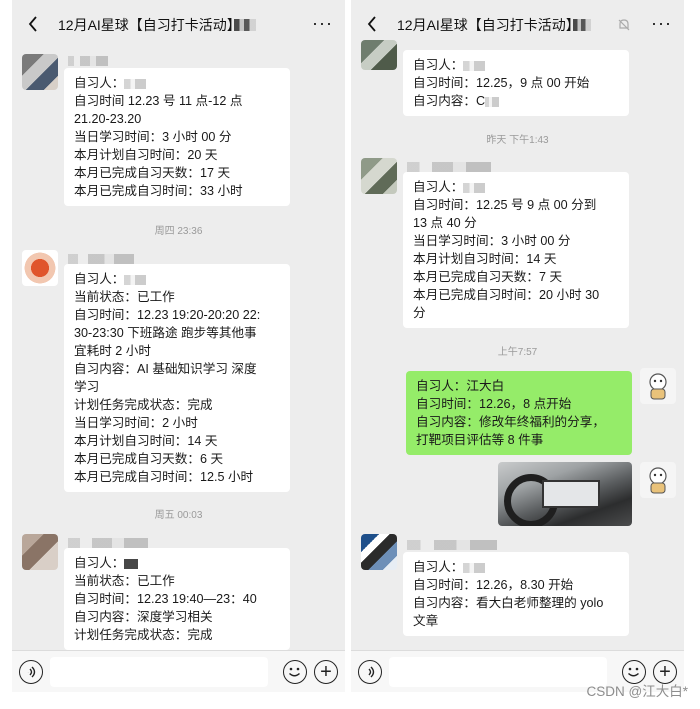  Describe the element at coordinates (87, 387) in the screenshot. I see `message-line: 学习` at that location.